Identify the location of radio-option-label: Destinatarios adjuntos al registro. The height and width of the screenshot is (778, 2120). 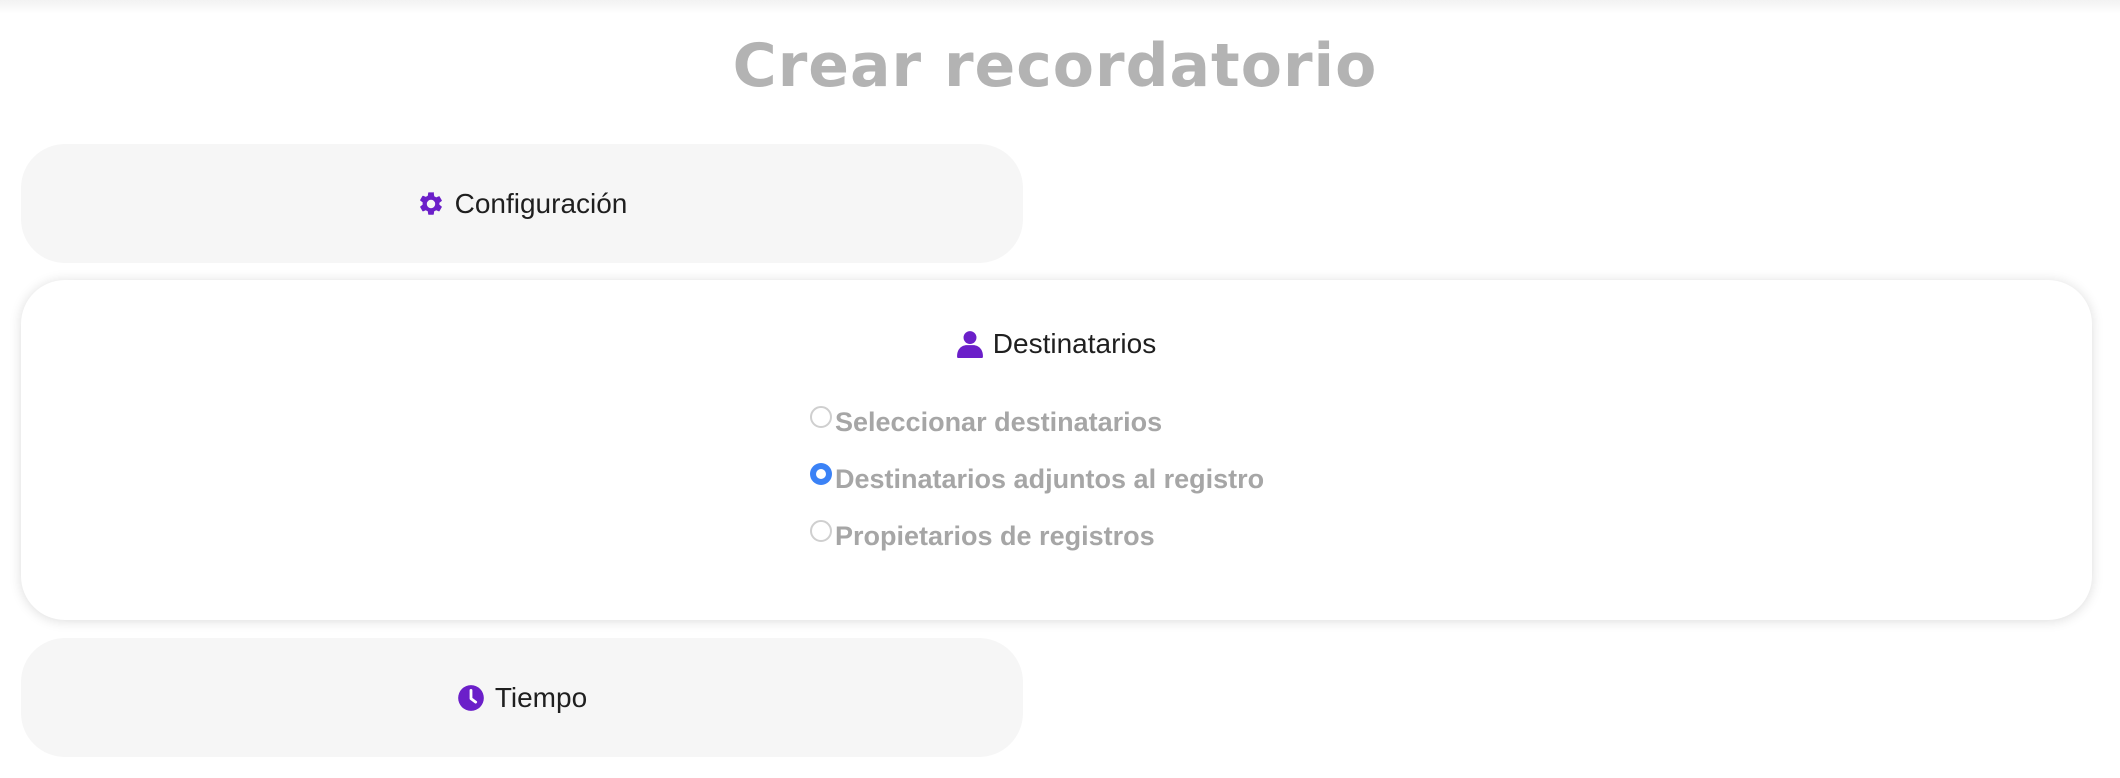
(1050, 479).